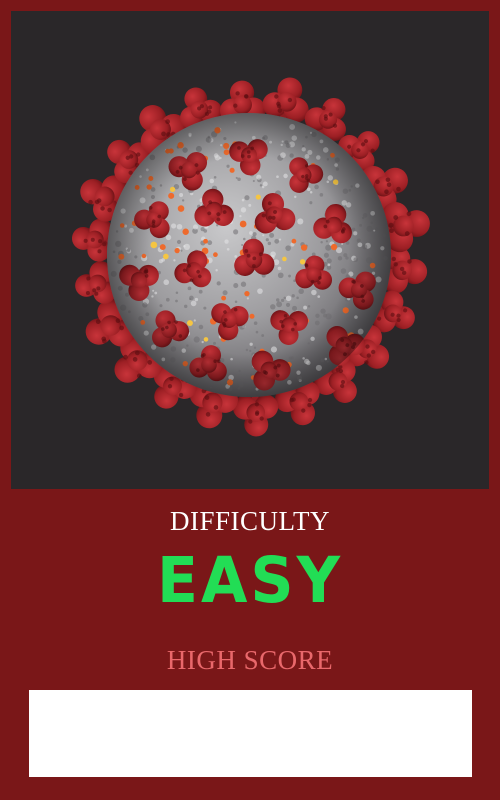  Describe the element at coordinates (250, 733) in the screenshot. I see `high-score-display` at that location.